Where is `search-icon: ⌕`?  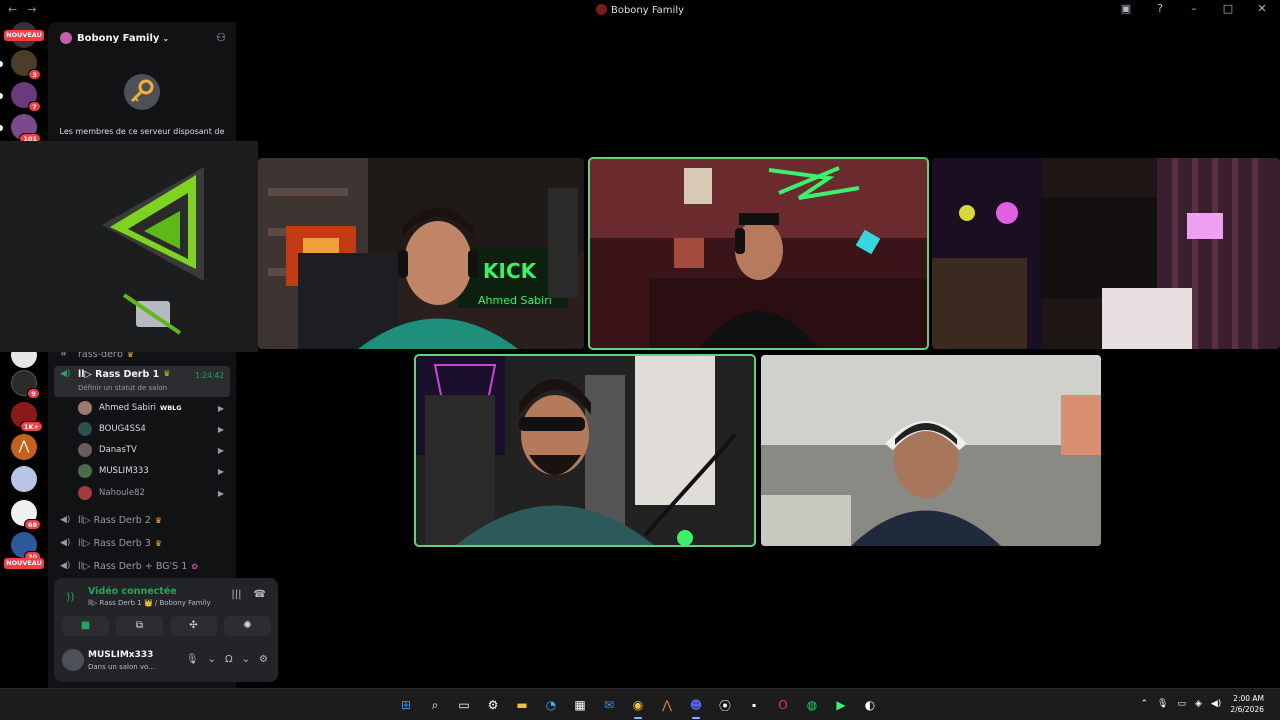
search-icon: ⌕ is located at coordinates (435, 705).